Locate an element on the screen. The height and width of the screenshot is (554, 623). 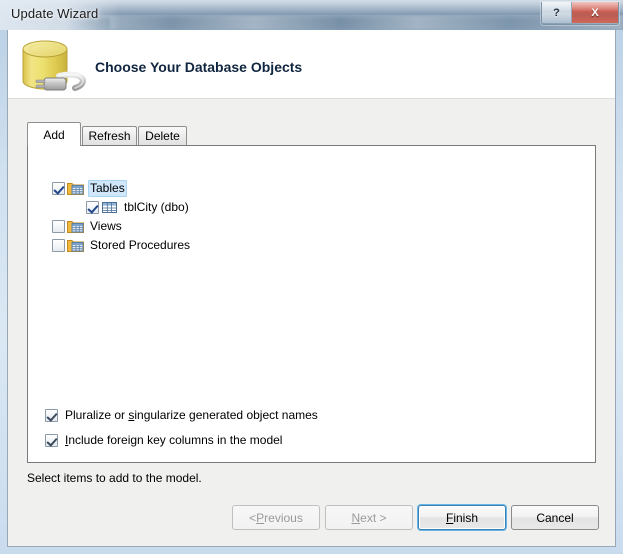
tree-label-tables: Tables is located at coordinates (107, 188).